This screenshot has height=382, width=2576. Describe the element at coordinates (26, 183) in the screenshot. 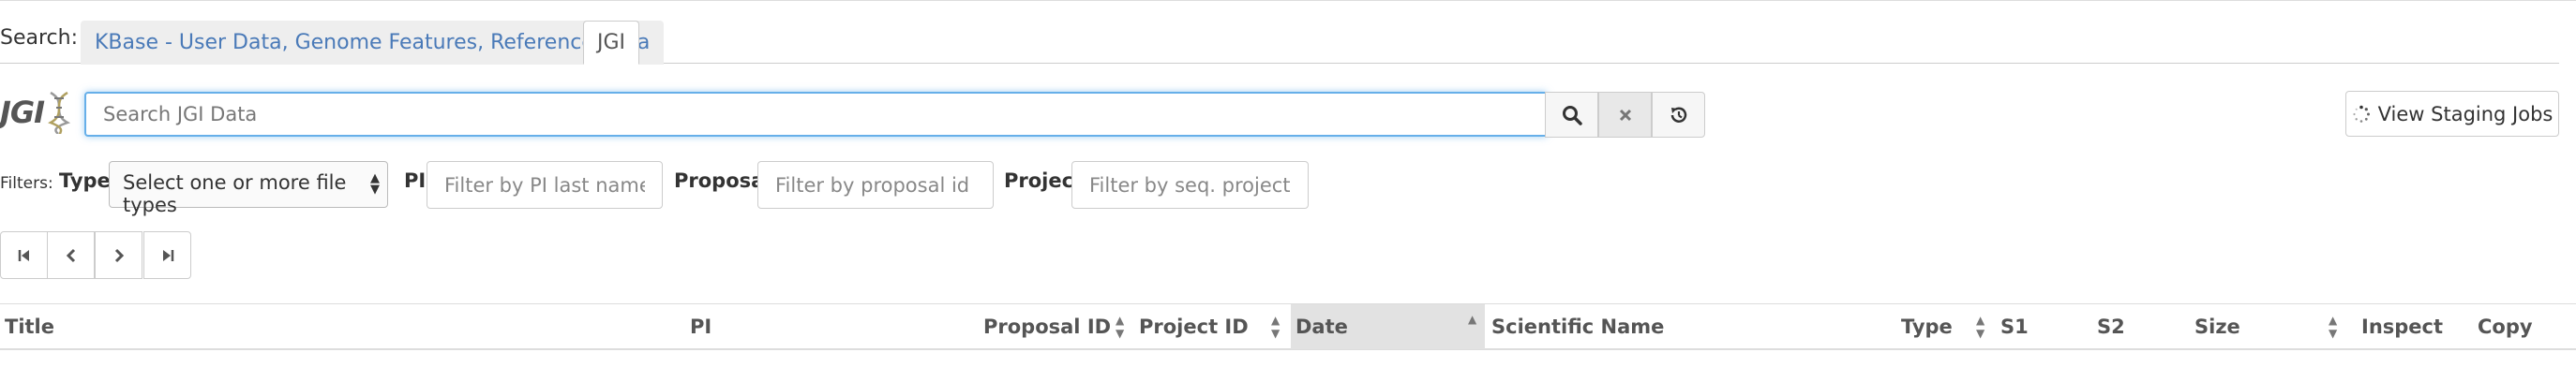

I see `filters-label: Filters:` at that location.